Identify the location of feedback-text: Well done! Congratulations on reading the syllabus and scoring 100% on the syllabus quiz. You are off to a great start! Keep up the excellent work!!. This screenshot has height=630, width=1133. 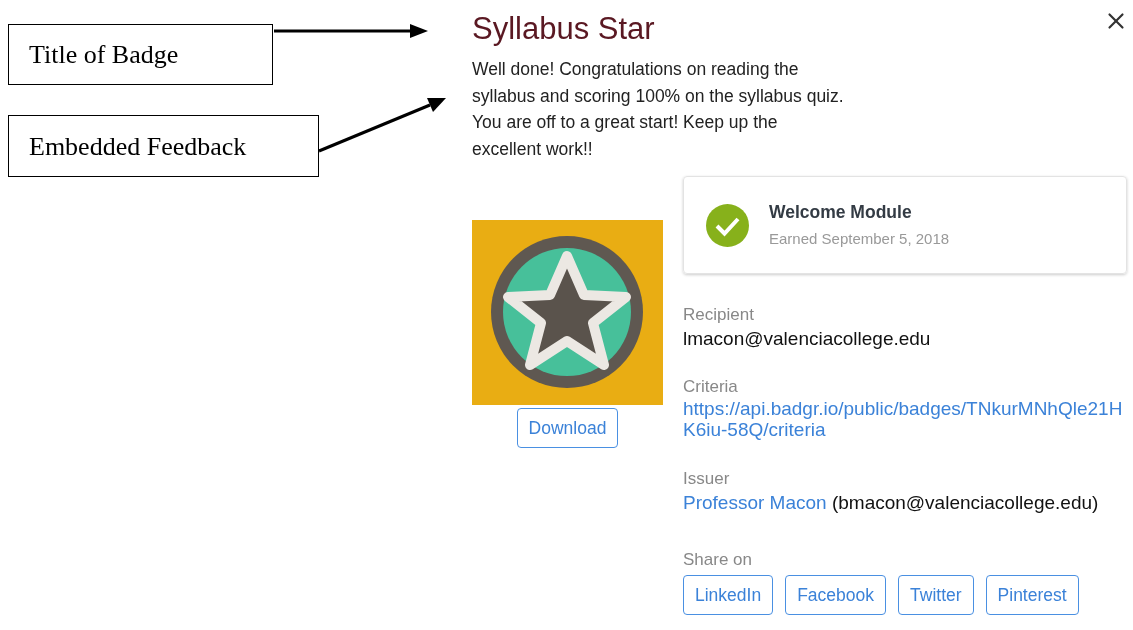
(658, 109).